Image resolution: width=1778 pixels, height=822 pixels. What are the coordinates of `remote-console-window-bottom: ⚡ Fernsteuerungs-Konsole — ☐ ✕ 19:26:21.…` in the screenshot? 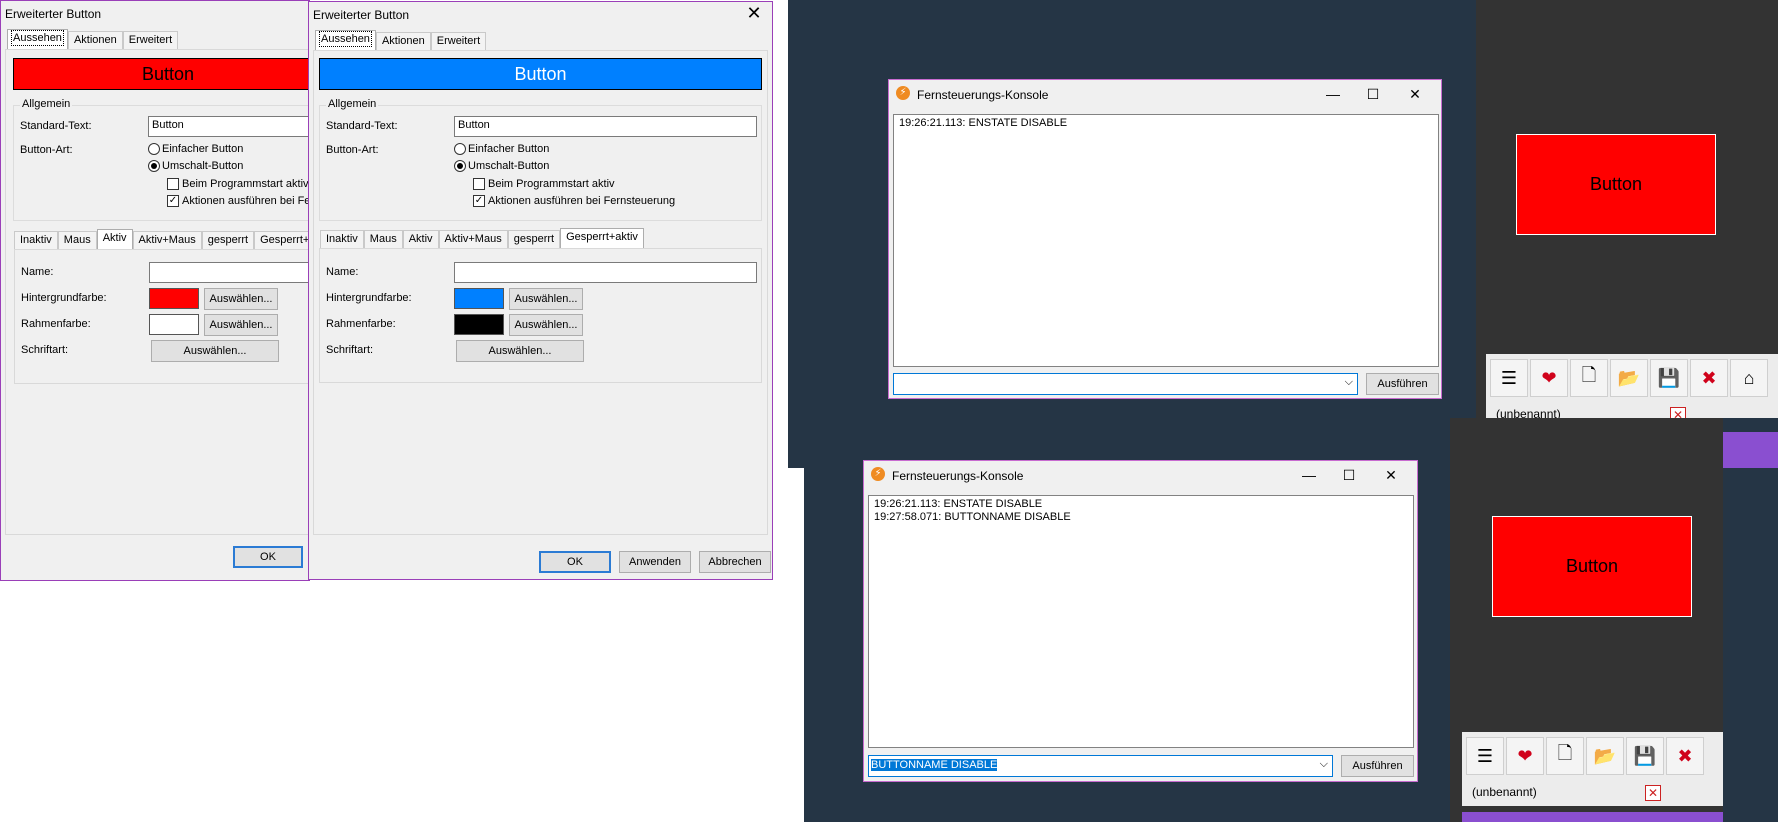 It's located at (1140, 621).